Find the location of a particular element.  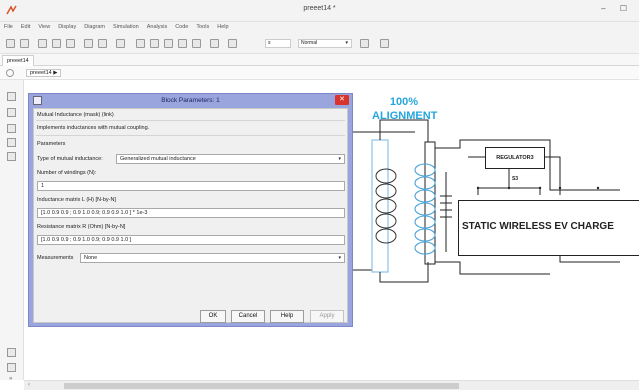

alignment-percent: 100% is located at coordinates (404, 102).